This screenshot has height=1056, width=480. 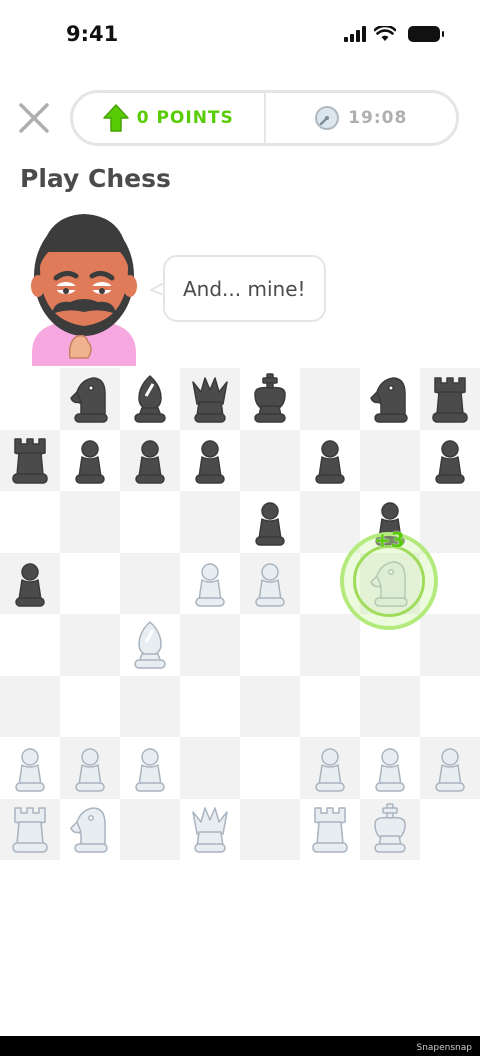 What do you see at coordinates (389, 581) in the screenshot?
I see `move-highlight-inner-ring` at bounding box center [389, 581].